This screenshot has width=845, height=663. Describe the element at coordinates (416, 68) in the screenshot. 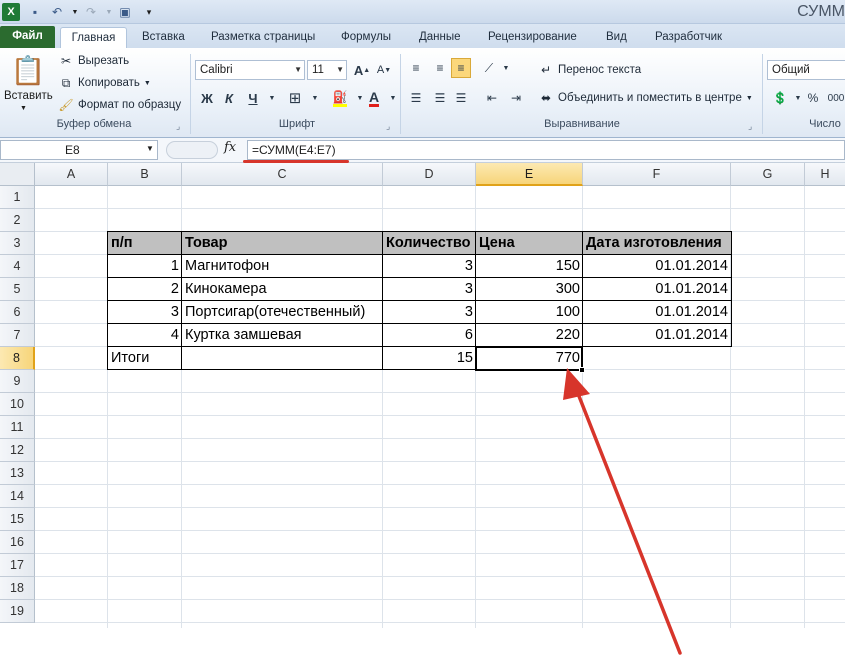

I see `align-top-icon: ≡` at that location.